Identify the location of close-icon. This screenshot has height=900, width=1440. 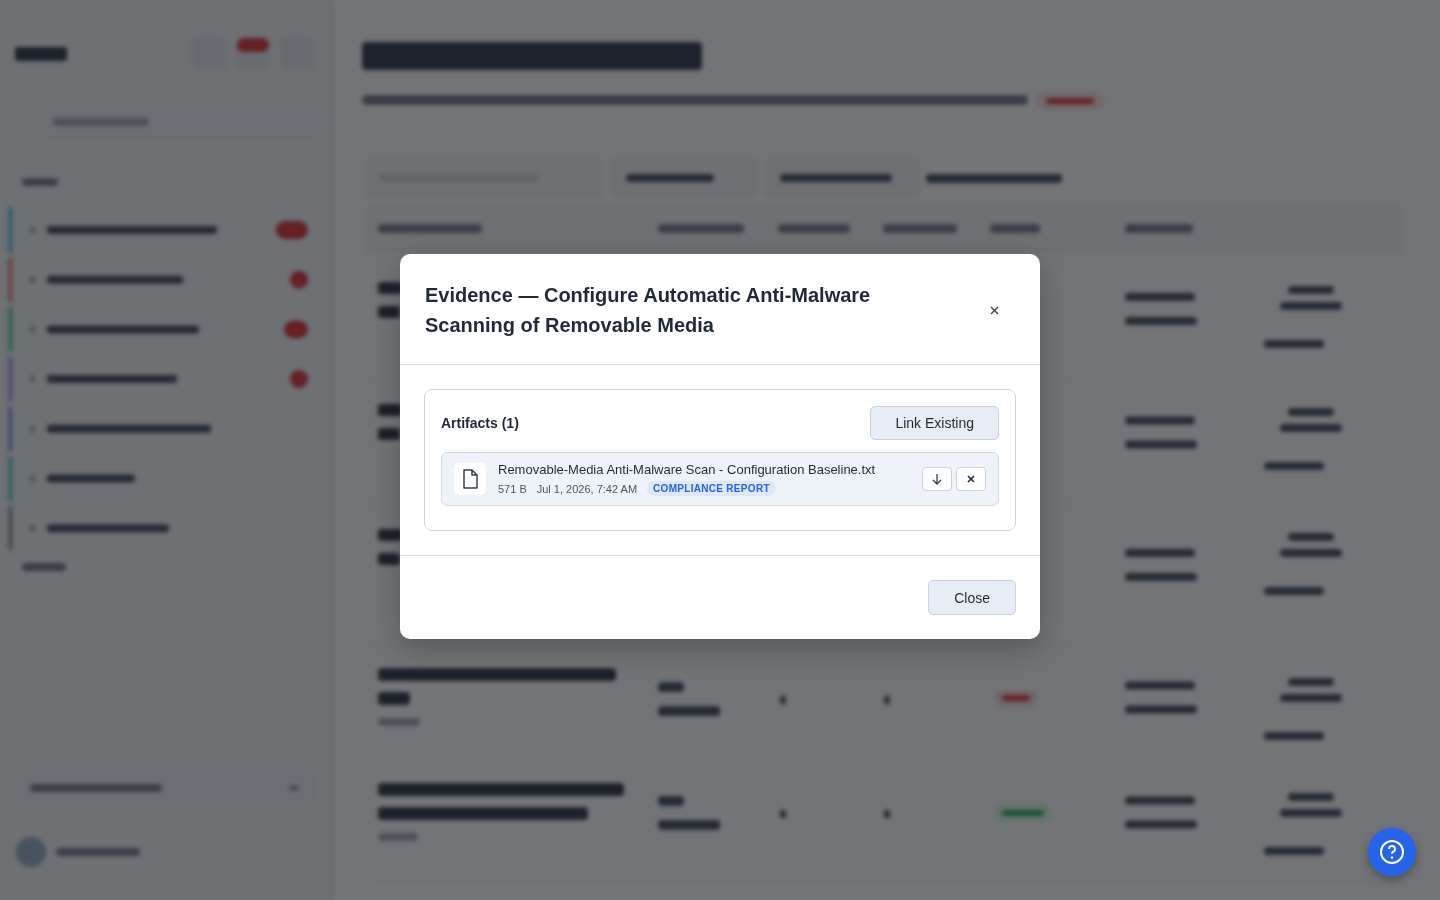
(971, 479).